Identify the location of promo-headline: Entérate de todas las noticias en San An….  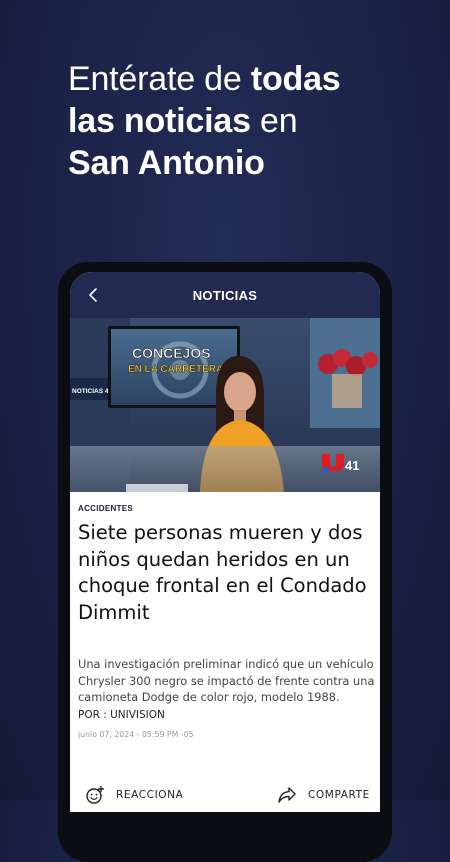
(238, 121).